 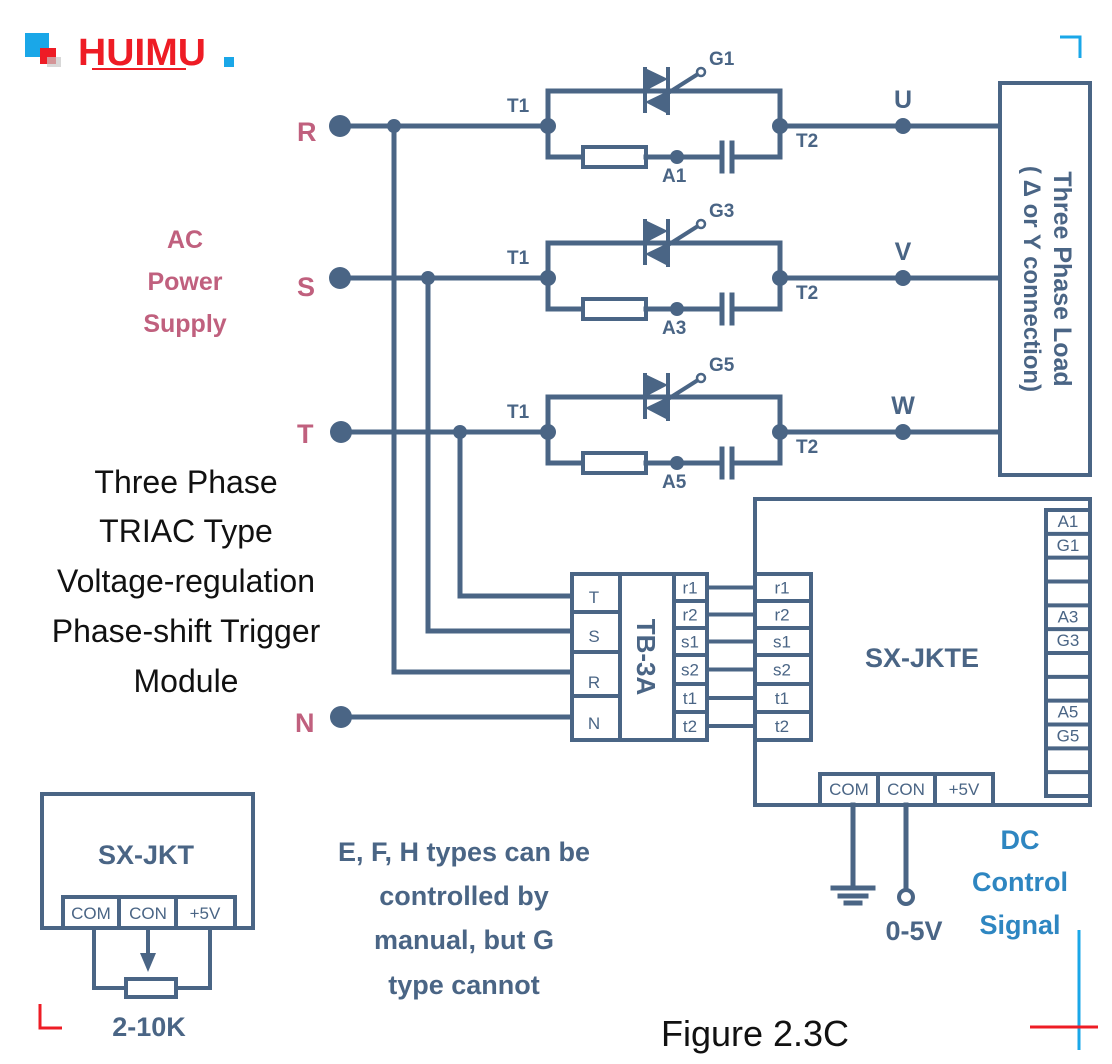 I want to click on tb3a-name: TB-3A, so click(x=646, y=657).